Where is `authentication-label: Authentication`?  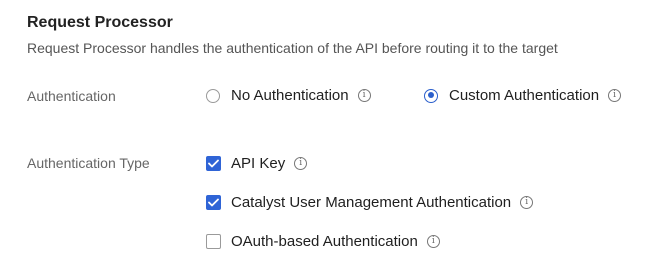 authentication-label: Authentication is located at coordinates (71, 96).